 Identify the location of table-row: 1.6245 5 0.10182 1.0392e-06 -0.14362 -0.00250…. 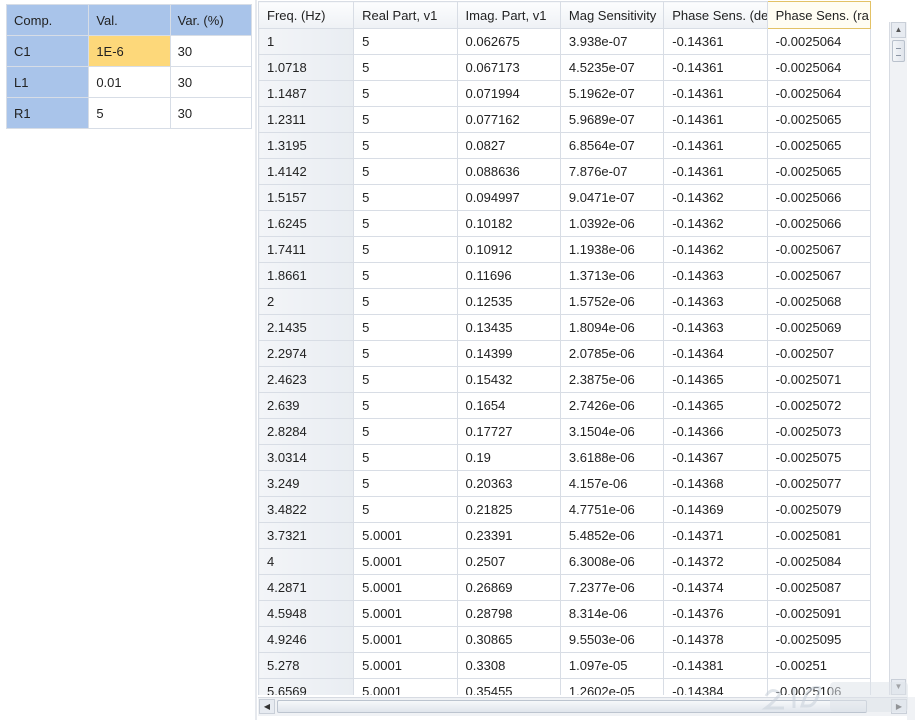
(565, 223).